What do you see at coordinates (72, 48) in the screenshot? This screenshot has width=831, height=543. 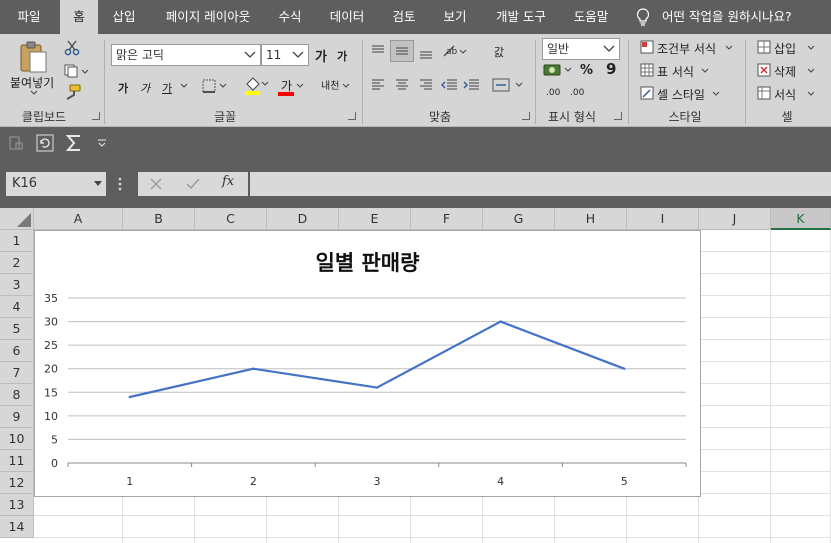 I see `cut-icon` at bounding box center [72, 48].